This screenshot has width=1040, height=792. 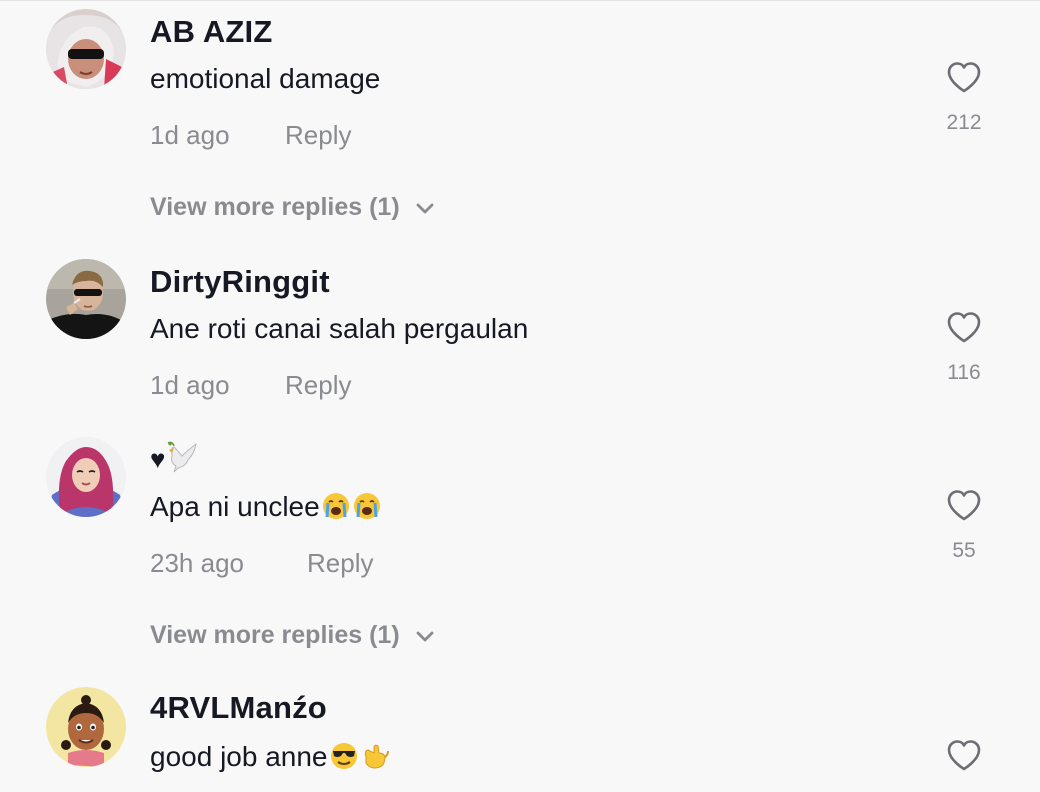 What do you see at coordinates (239, 756) in the screenshot?
I see `comment-text-body: good job anne` at bounding box center [239, 756].